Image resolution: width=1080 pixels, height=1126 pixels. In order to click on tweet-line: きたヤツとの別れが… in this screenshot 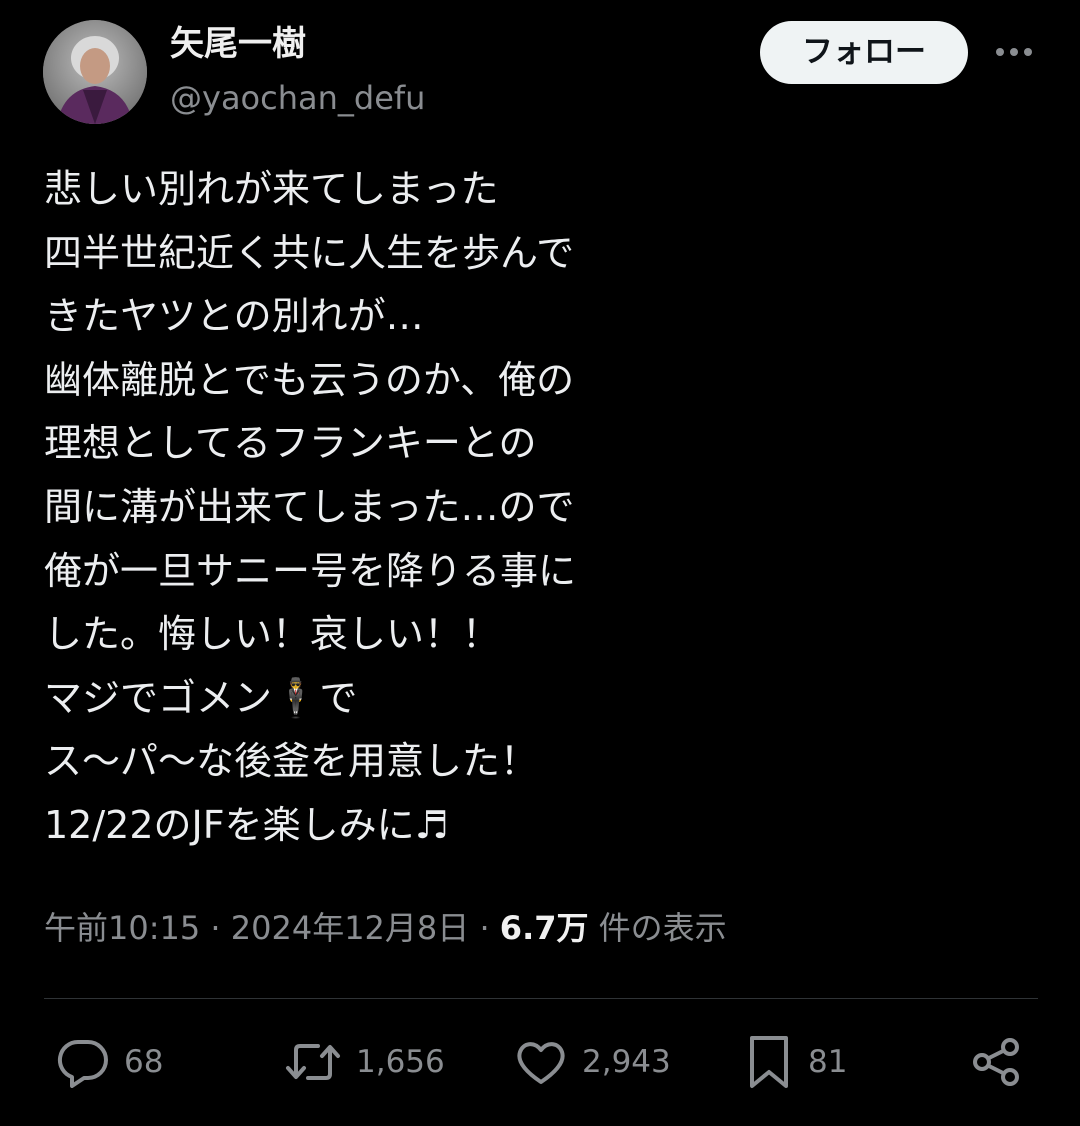, I will do `click(234, 316)`.